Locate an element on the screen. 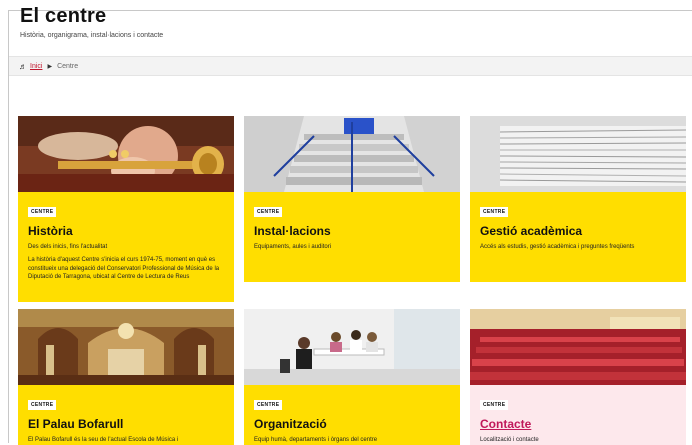 Image resolution: width=692 pixels, height=445 pixels. auditorium-photo is located at coordinates (578, 347).